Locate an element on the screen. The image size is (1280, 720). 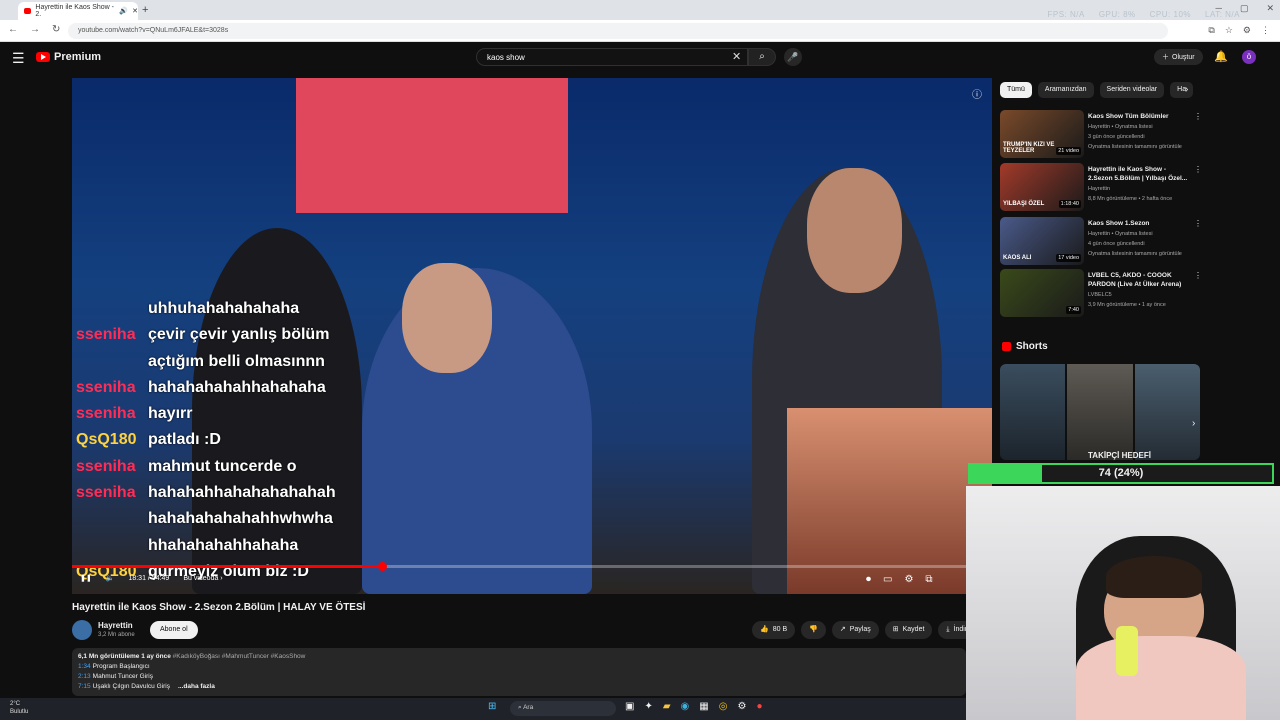
chapter-button: Bu videoda › is located at coordinates (202, 578).